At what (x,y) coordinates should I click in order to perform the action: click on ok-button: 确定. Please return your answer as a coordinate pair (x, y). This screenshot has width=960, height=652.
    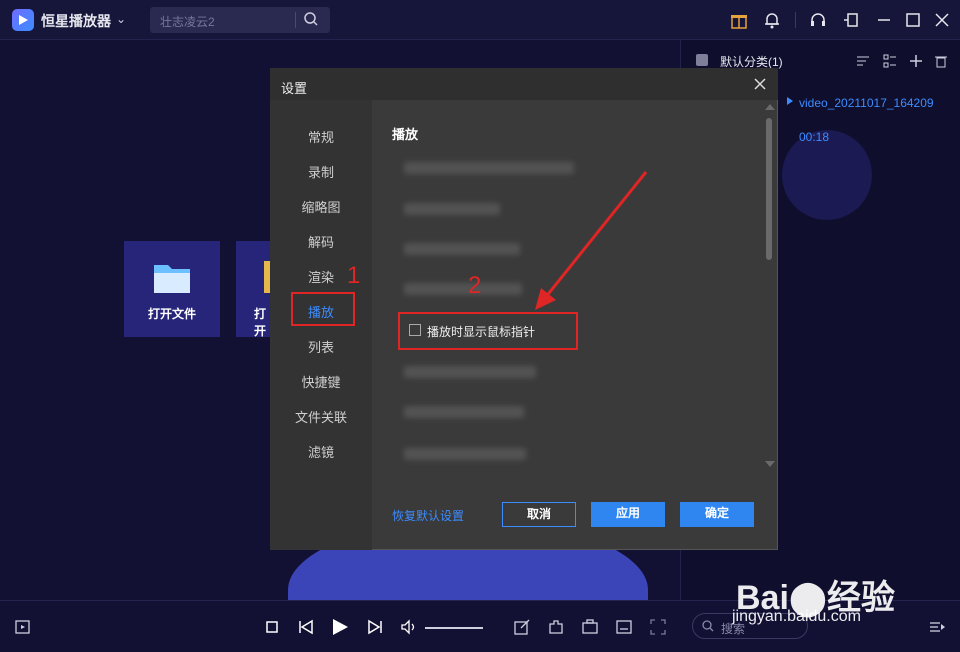
    Looking at the image, I should click on (717, 514).